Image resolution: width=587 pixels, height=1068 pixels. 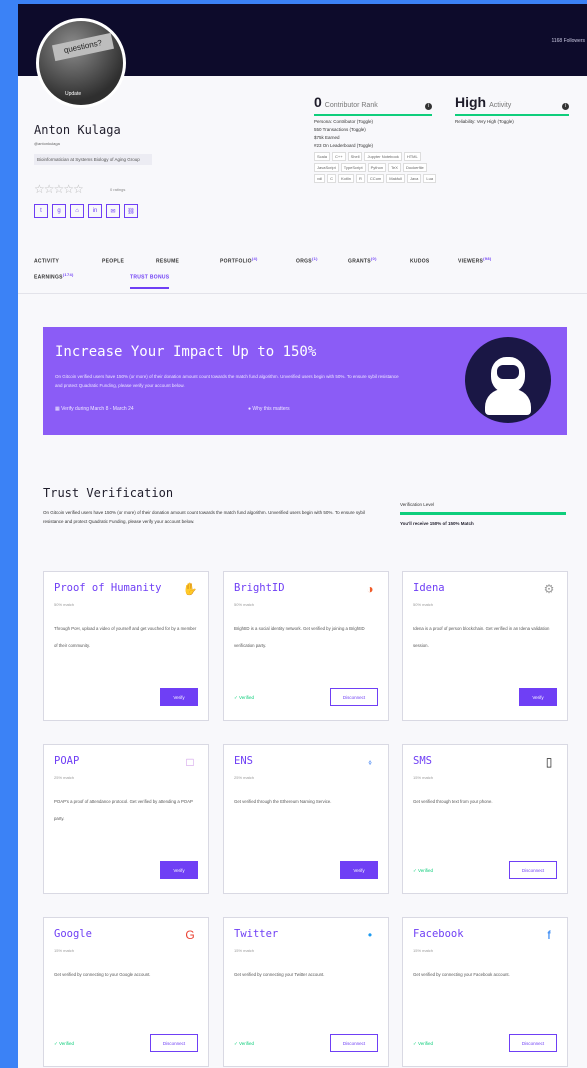 What do you see at coordinates (346, 178) in the screenshot?
I see `skill-tag: Kotlin` at bounding box center [346, 178].